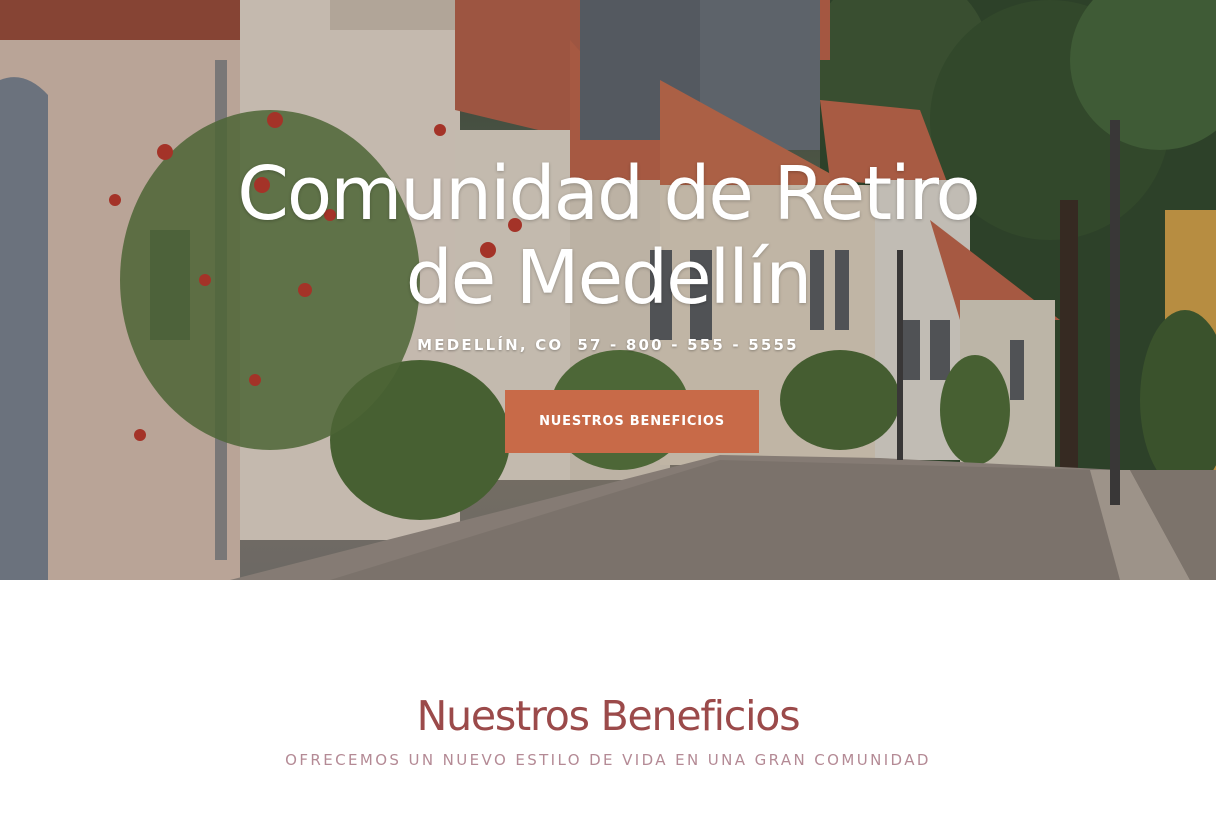 The height and width of the screenshot is (813, 1216). I want to click on hero-contact-line: MEDELLÍN, CO 57 - 800 - 555 - 5555, so click(608, 345).